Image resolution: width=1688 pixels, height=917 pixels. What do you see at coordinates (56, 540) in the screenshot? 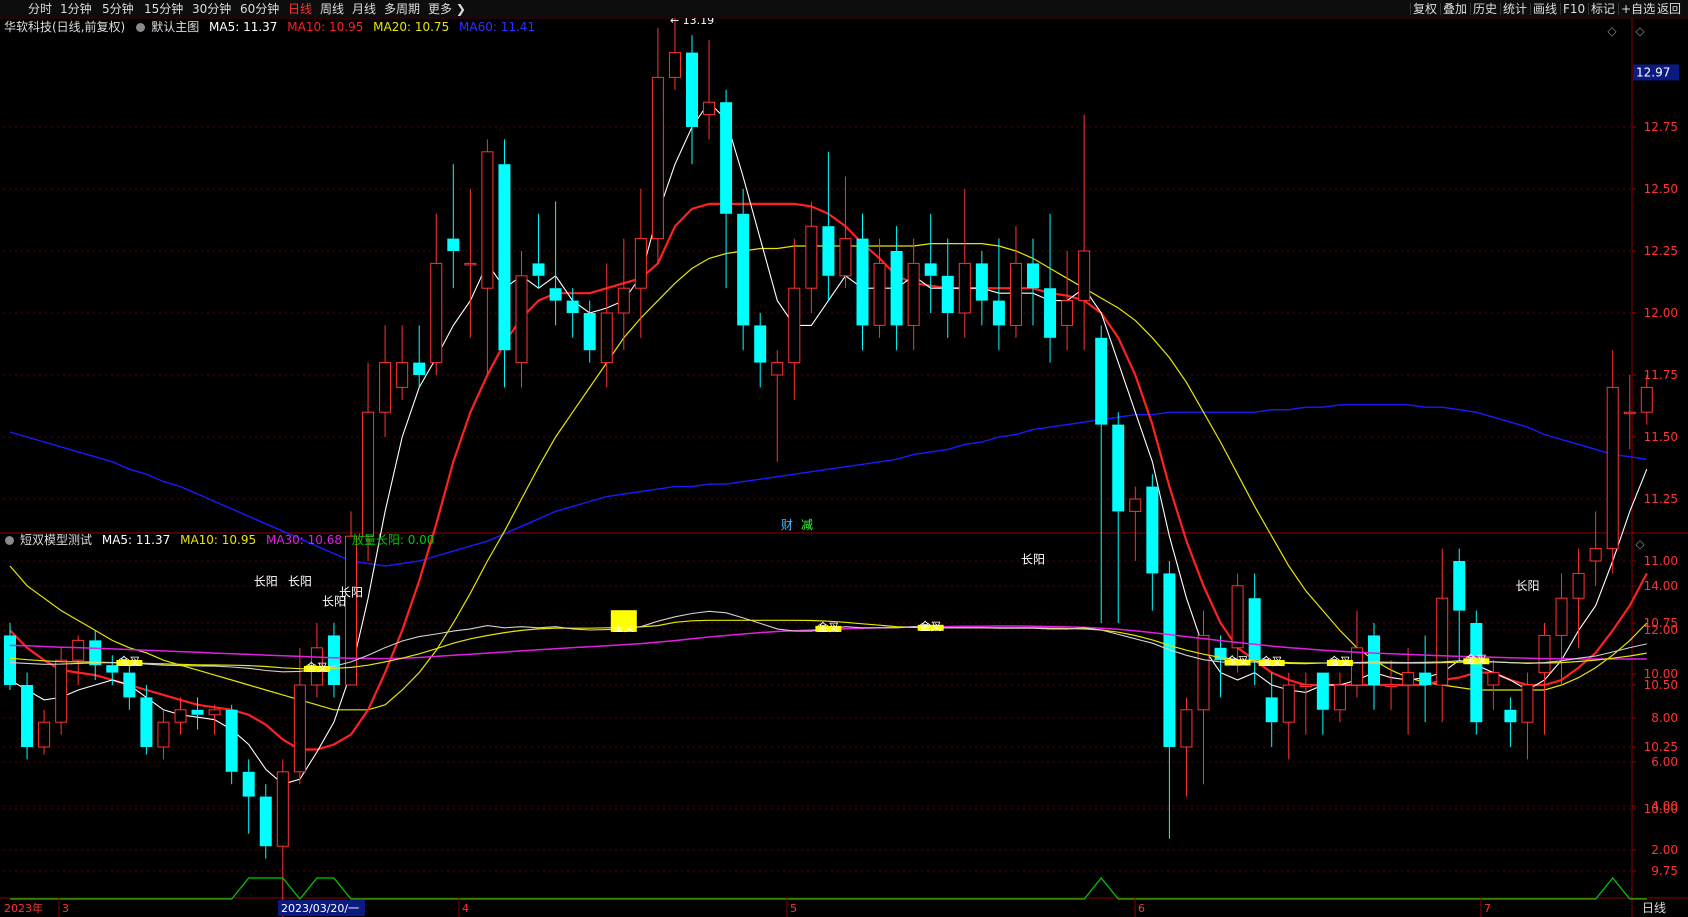
I see `indicator-name: 短双模型测试` at bounding box center [56, 540].